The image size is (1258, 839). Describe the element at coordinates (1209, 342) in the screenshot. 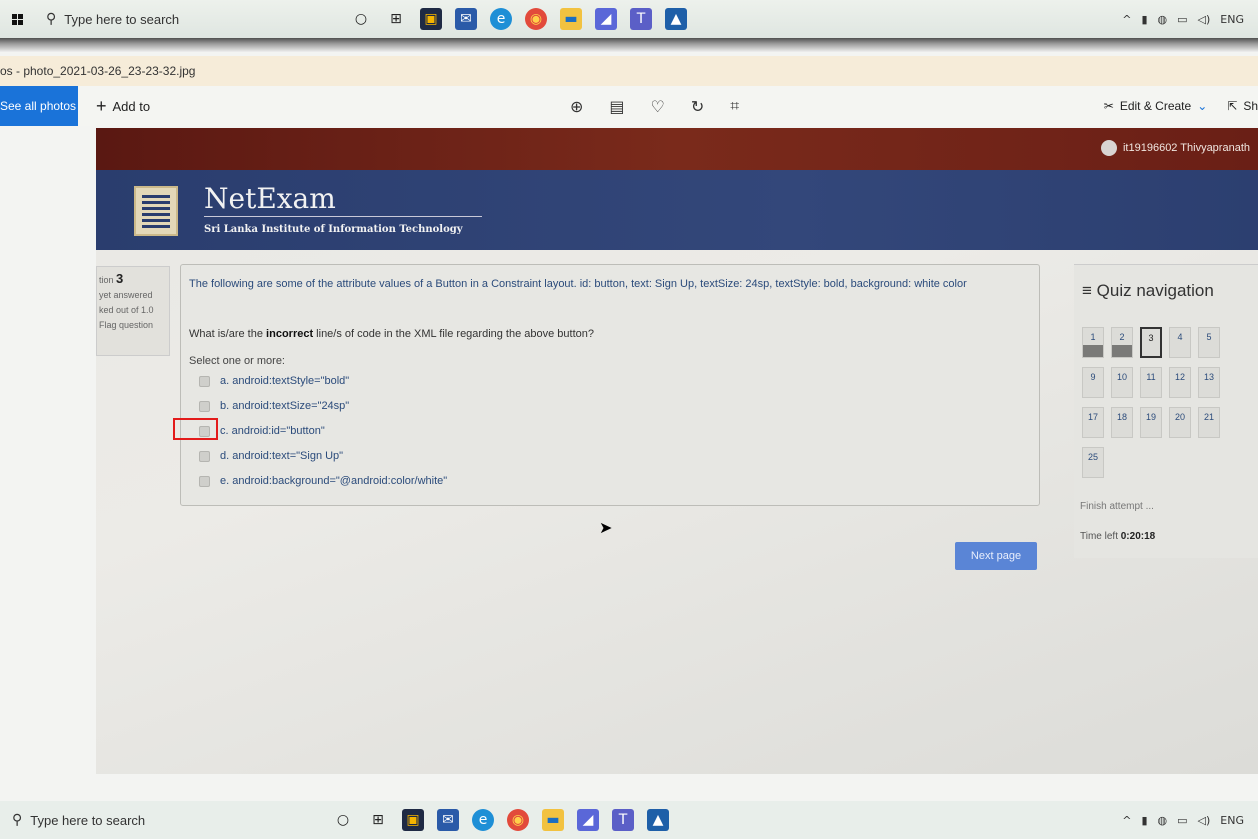

I see `quiz-nav-button-5: 5` at that location.